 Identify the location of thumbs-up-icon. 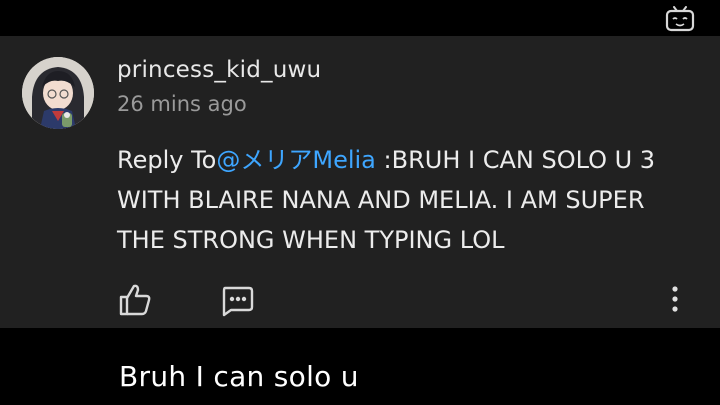
(135, 300).